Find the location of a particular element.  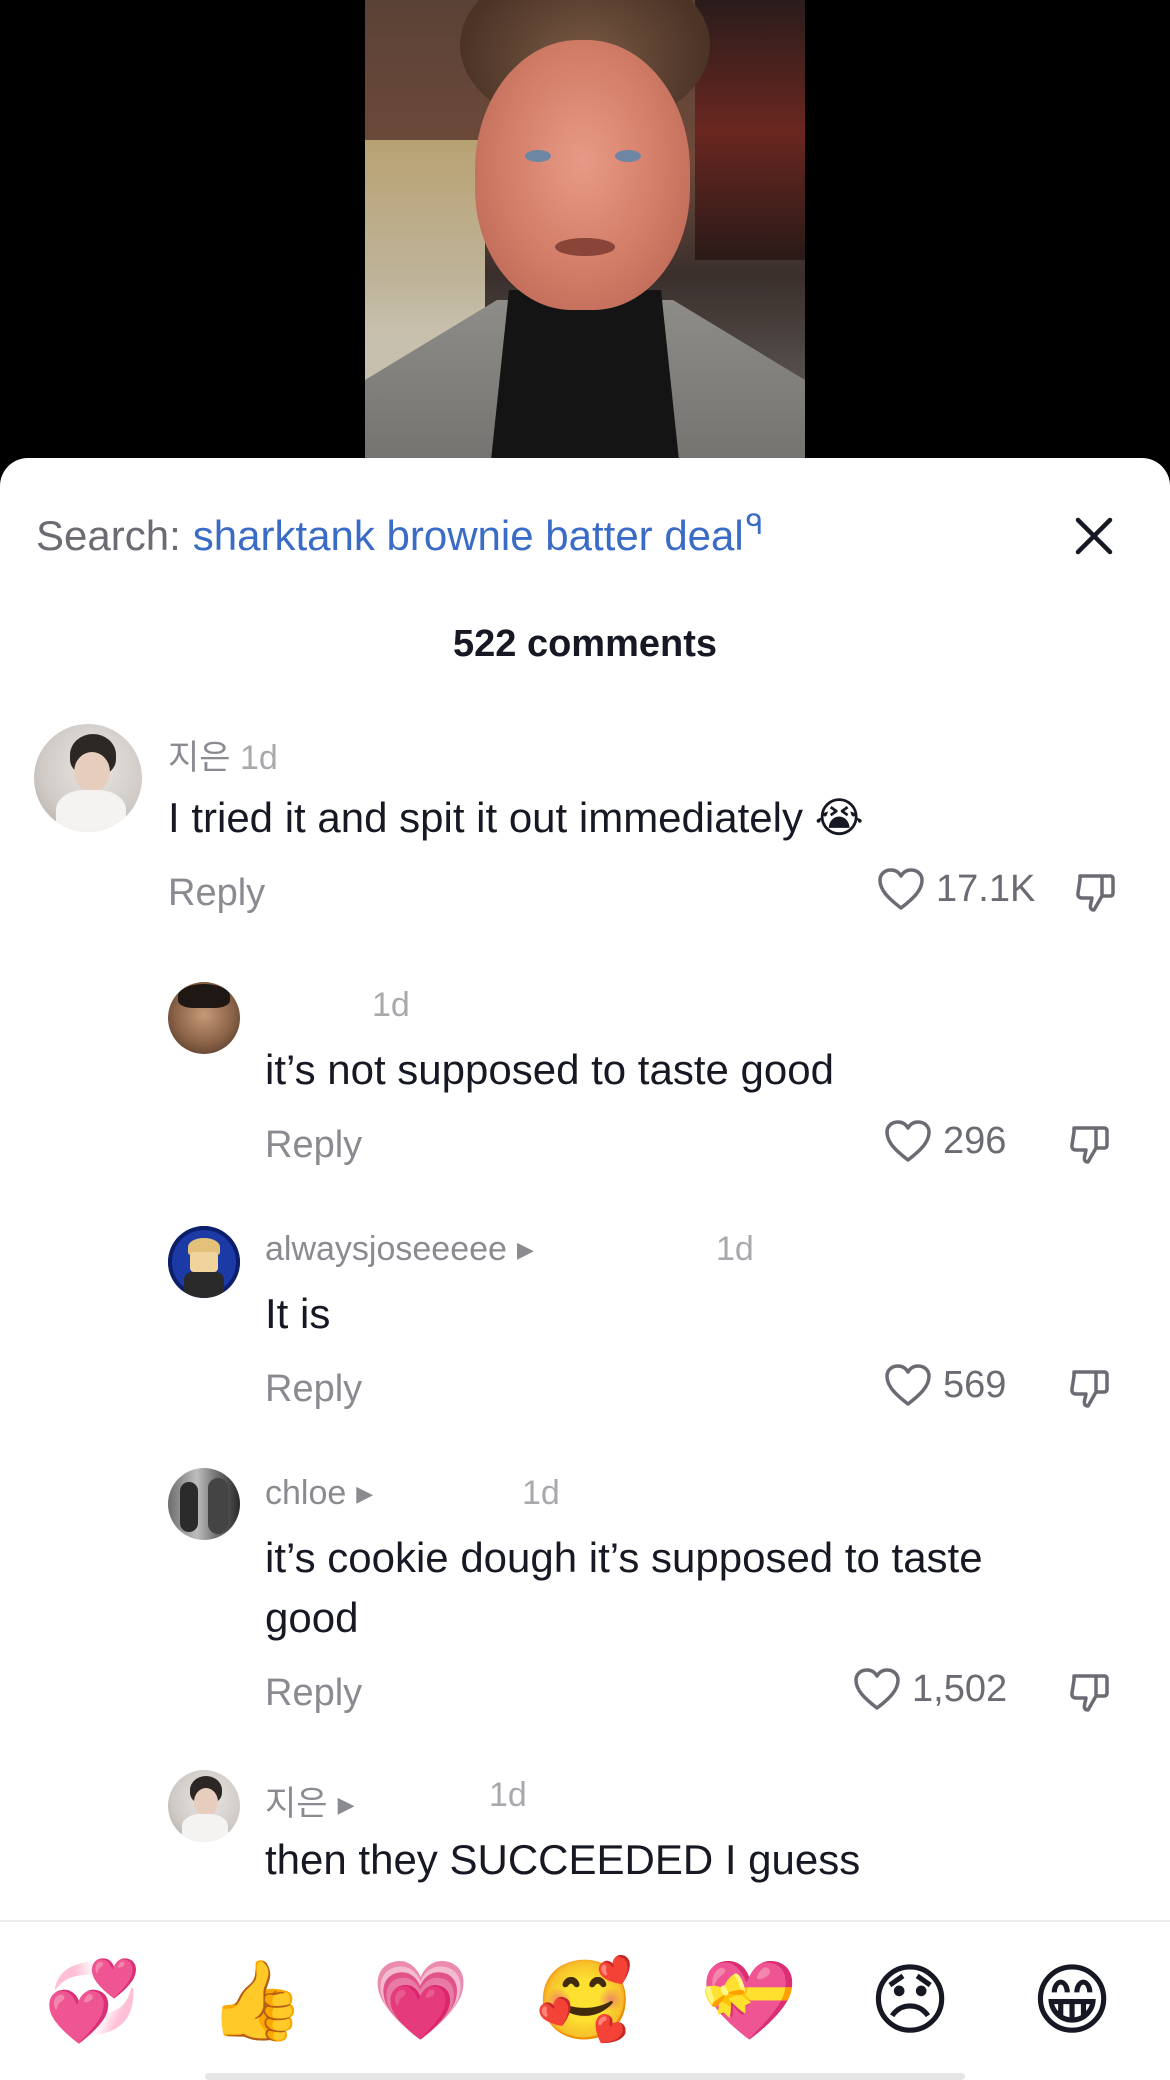

like-button: 296 is located at coordinates (944, 1141).